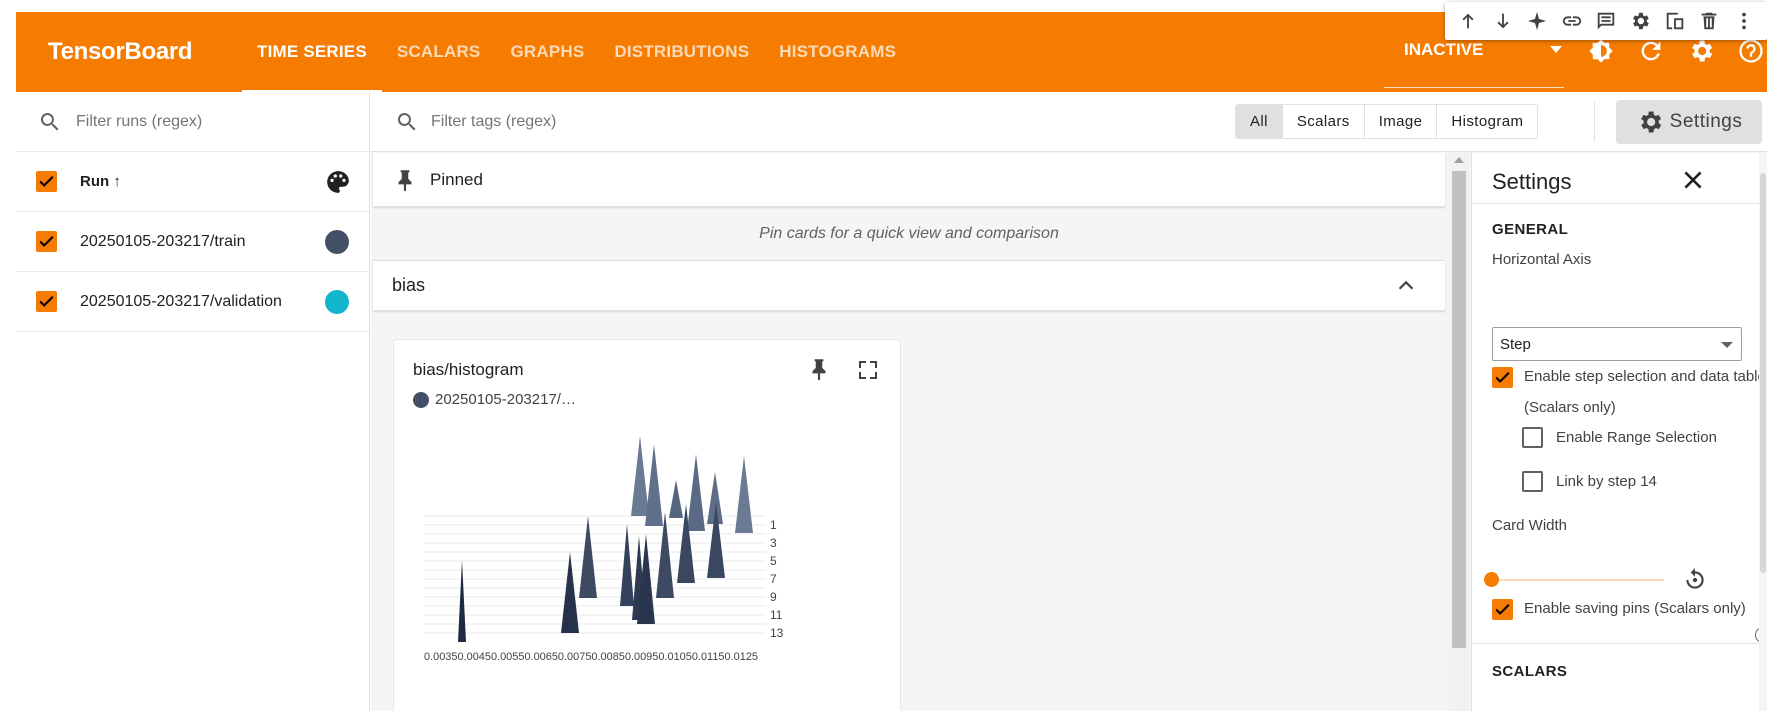 The width and height of the screenshot is (1767, 711). Describe the element at coordinates (409, 285) in the screenshot. I see `group-title: bias` at that location.